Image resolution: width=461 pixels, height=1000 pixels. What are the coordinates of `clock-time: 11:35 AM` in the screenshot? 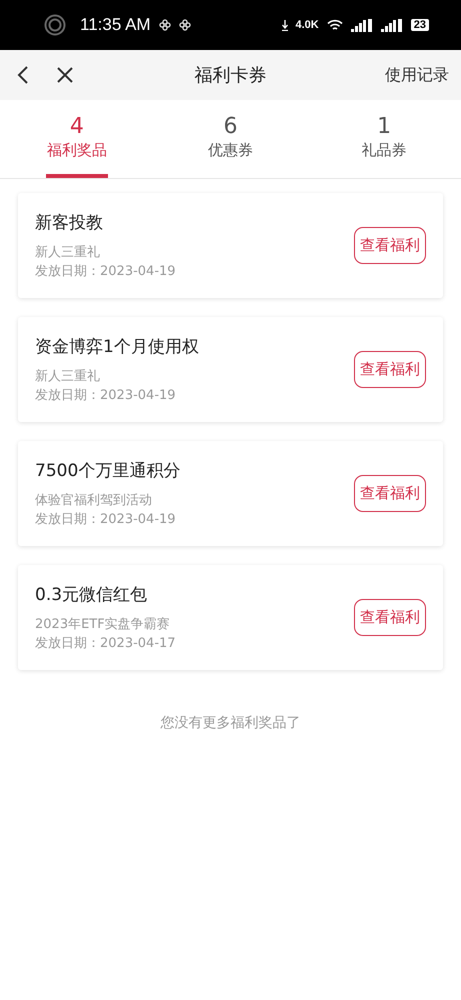 It's located at (115, 25).